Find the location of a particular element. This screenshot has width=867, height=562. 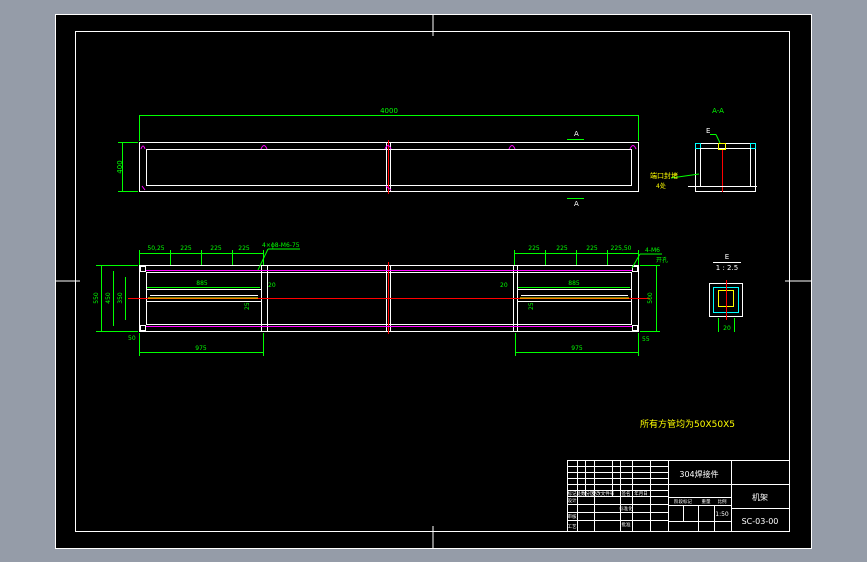

plan-left-spacing-1: 50,25 is located at coordinates (155, 248).